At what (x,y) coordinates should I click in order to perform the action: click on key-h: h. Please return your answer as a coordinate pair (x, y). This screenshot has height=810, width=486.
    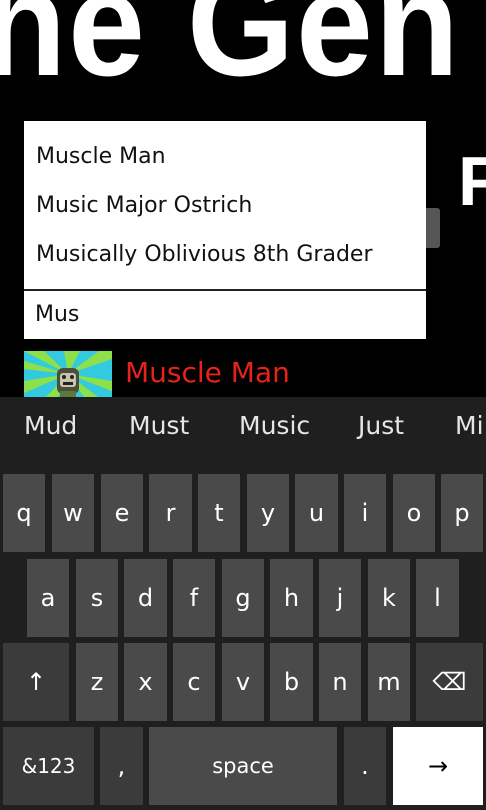
    Looking at the image, I should click on (291, 598).